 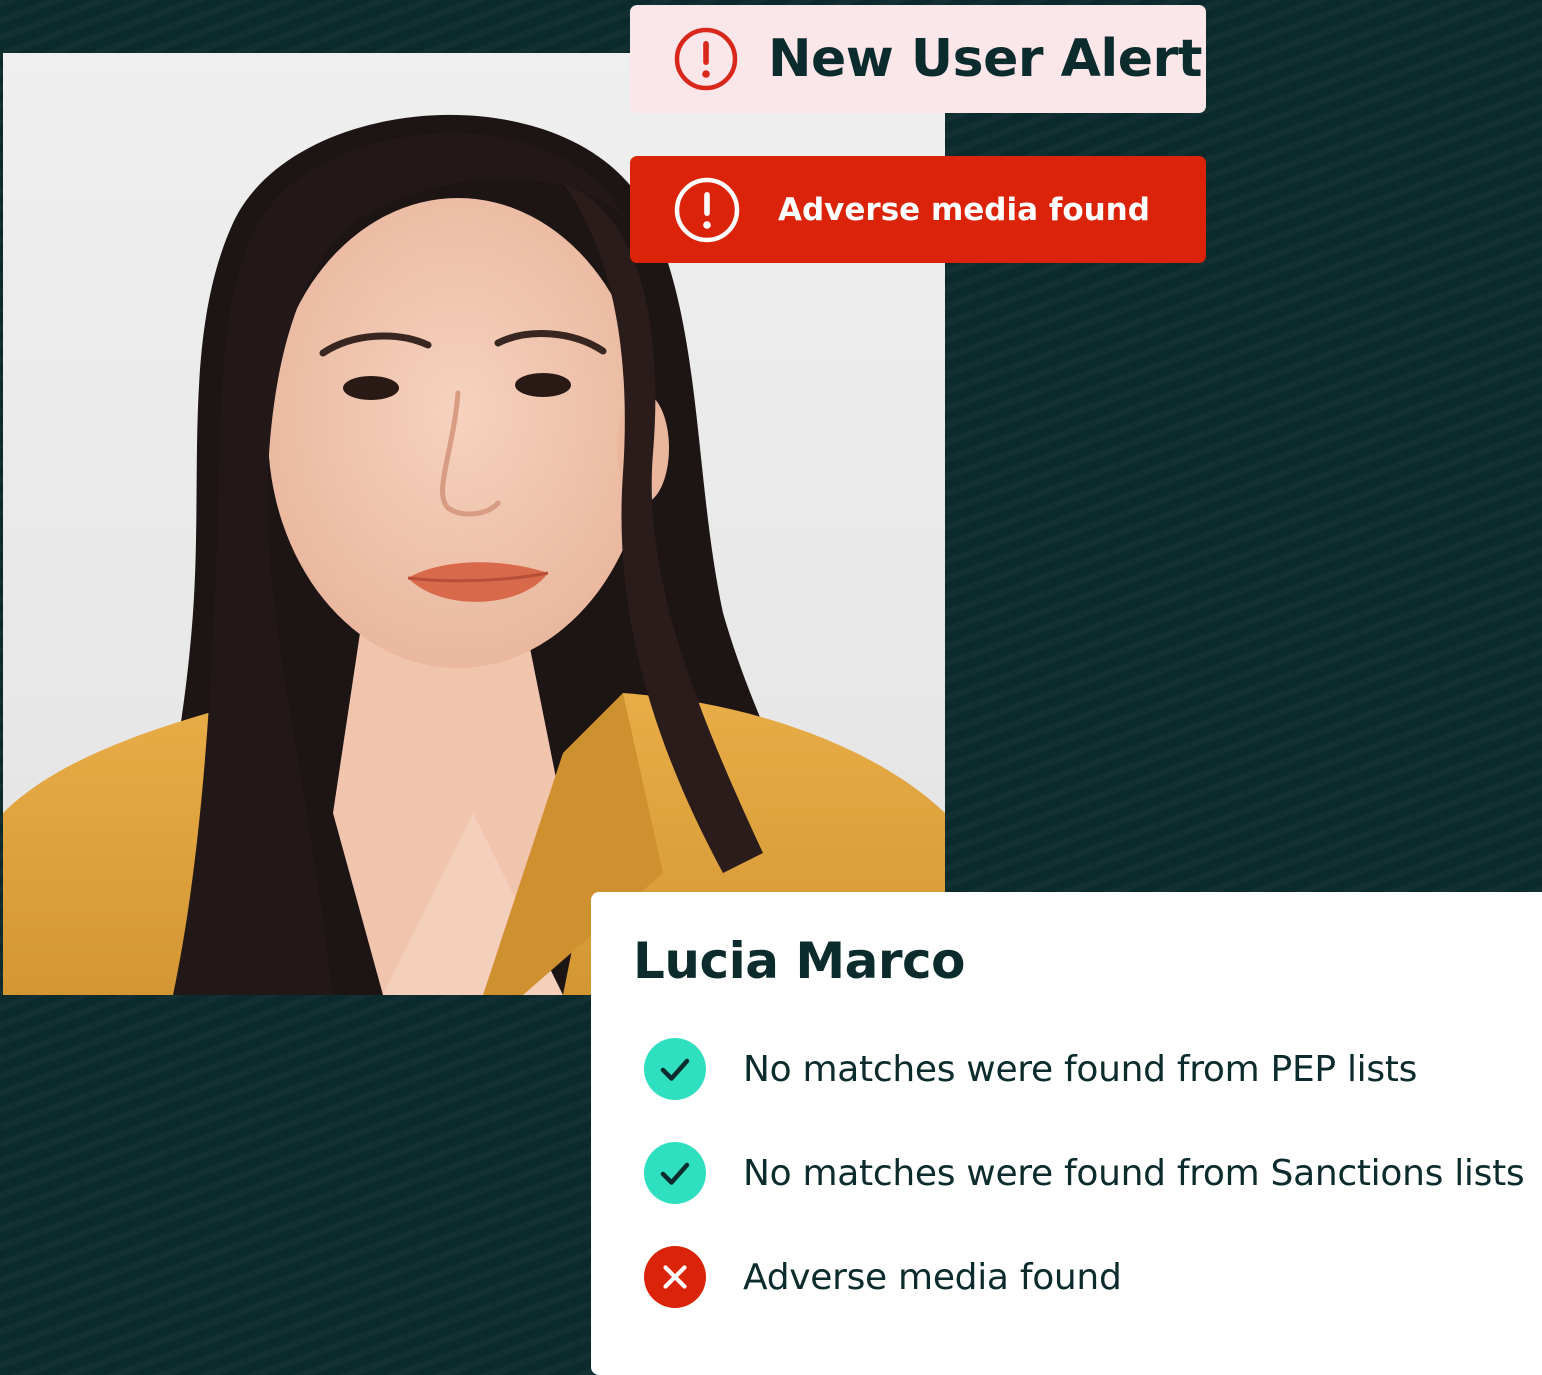 I want to click on adverse-media-label: Adverse media found, so click(x=964, y=209).